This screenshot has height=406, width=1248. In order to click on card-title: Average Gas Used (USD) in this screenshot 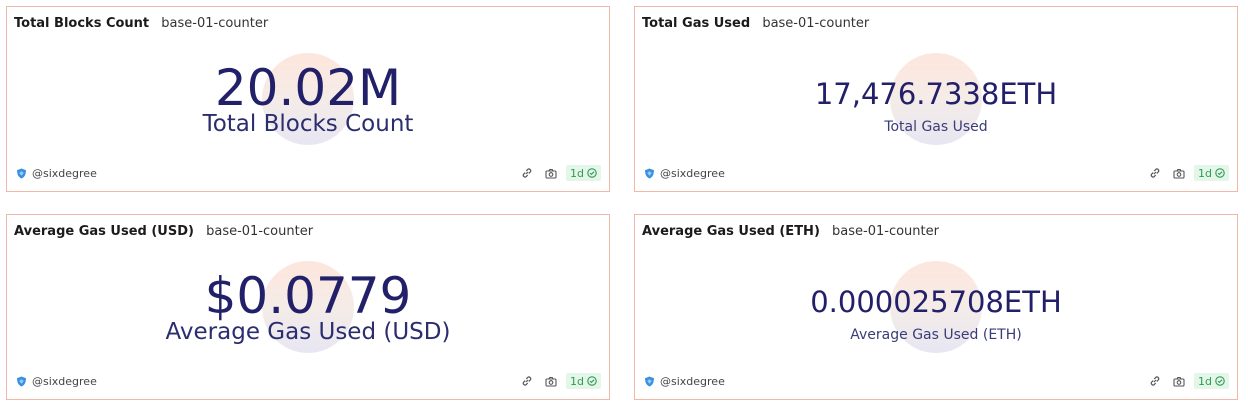, I will do `click(104, 231)`.